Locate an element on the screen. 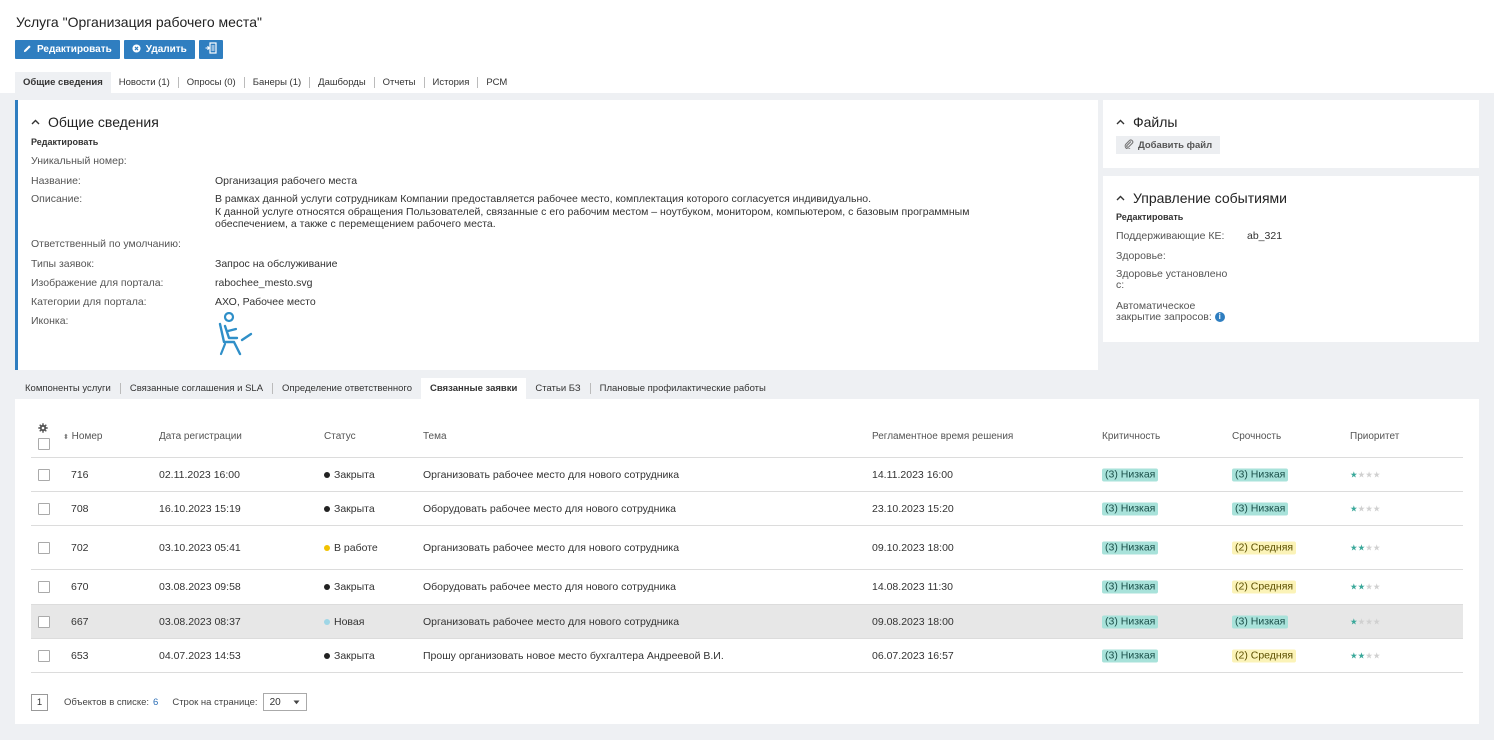  status-dot-icon is located at coordinates (327, 621).